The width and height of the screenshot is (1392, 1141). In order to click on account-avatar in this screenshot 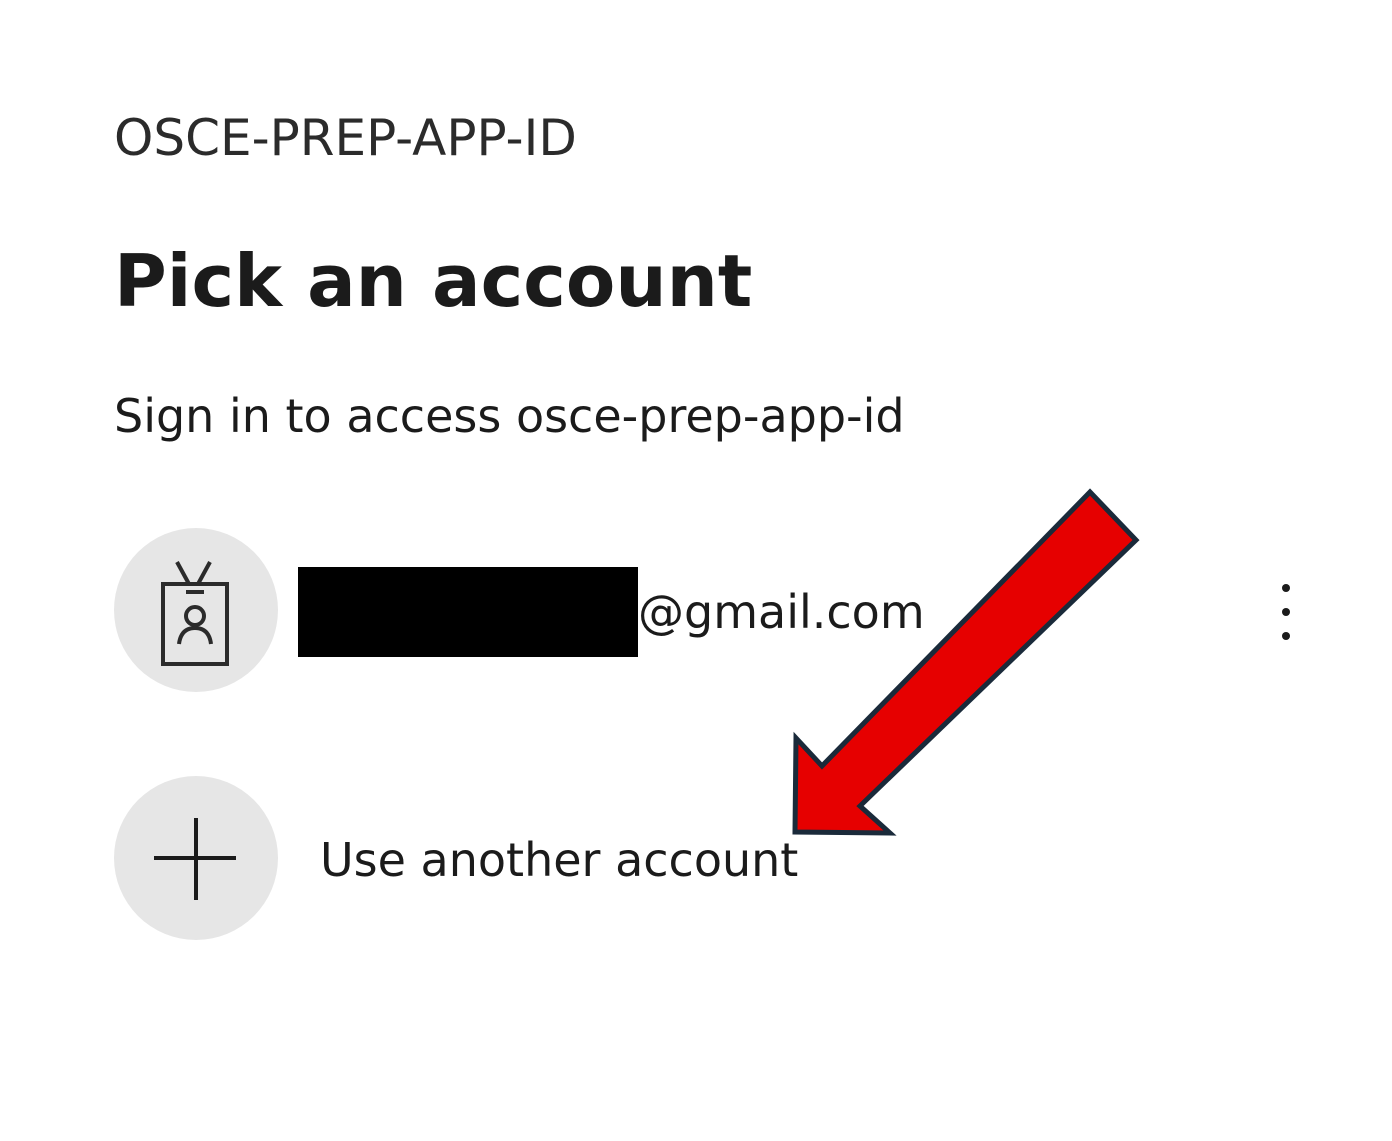, I will do `click(196, 610)`.